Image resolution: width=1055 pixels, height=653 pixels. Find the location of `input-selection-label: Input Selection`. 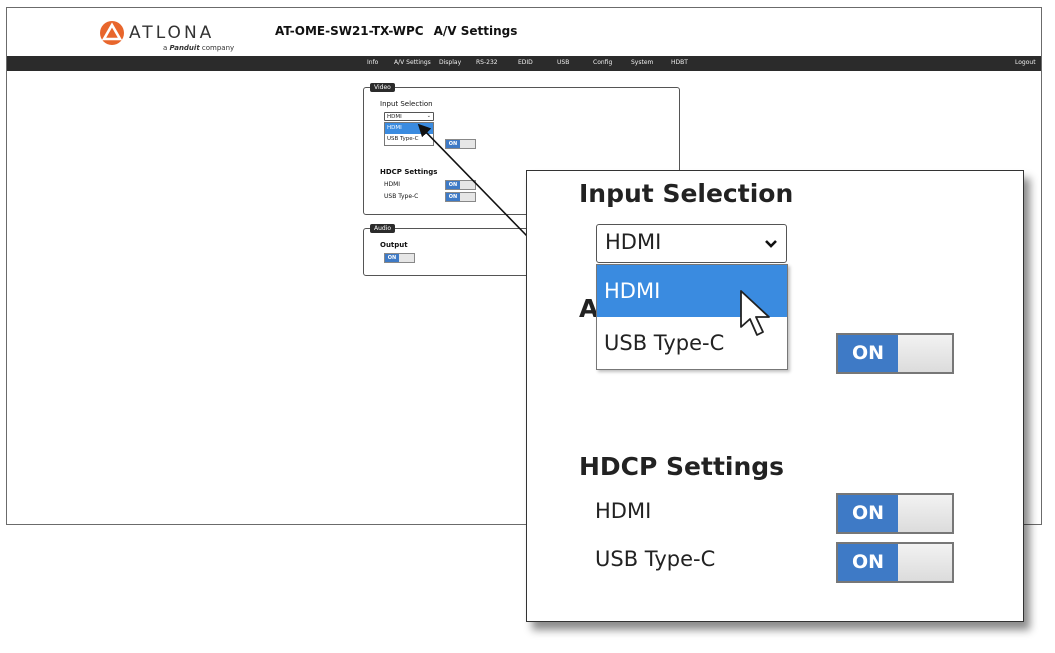

input-selection-label: Input Selection is located at coordinates (406, 104).